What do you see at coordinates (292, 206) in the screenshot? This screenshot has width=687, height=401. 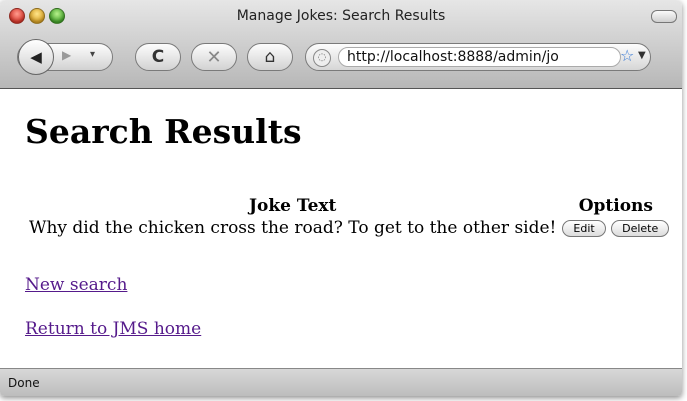 I see `column-header-joke-text: Joke Text` at bounding box center [292, 206].